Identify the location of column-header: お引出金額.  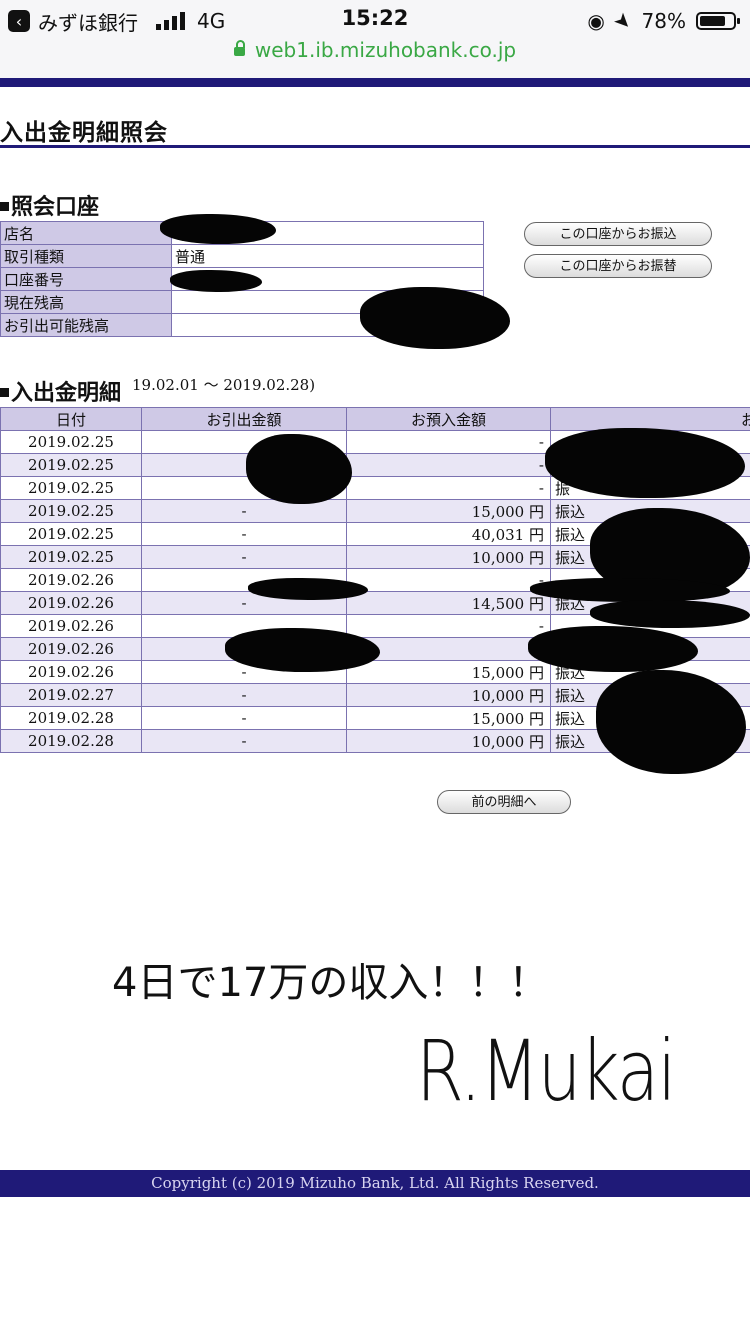
(244, 419).